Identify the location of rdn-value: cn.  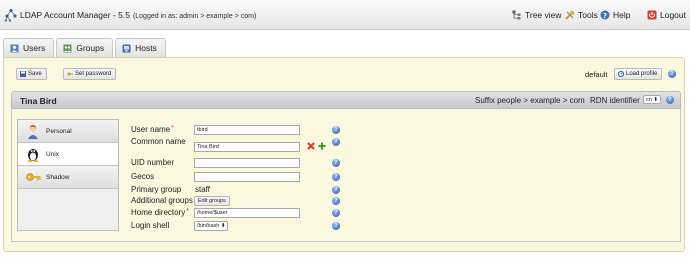
(649, 100).